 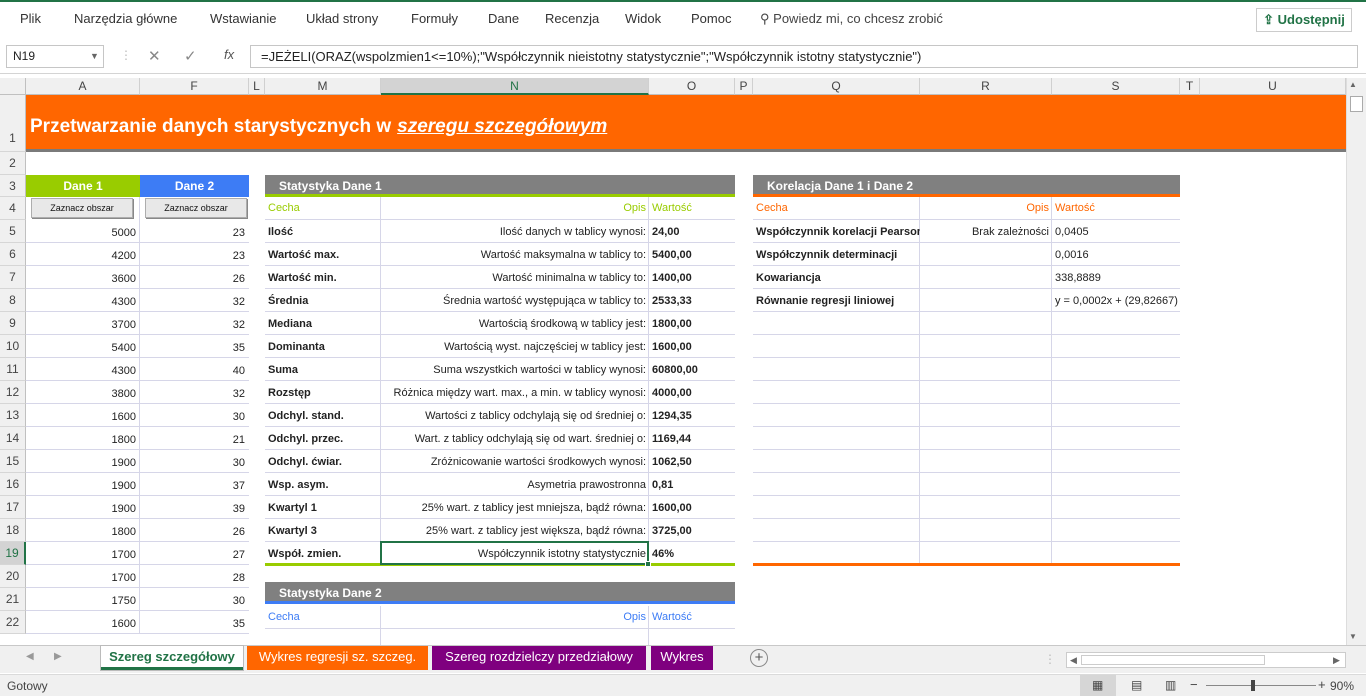 What do you see at coordinates (1356, 361) in the screenshot?
I see `vertical-scrollbar: ▲ ▼` at bounding box center [1356, 361].